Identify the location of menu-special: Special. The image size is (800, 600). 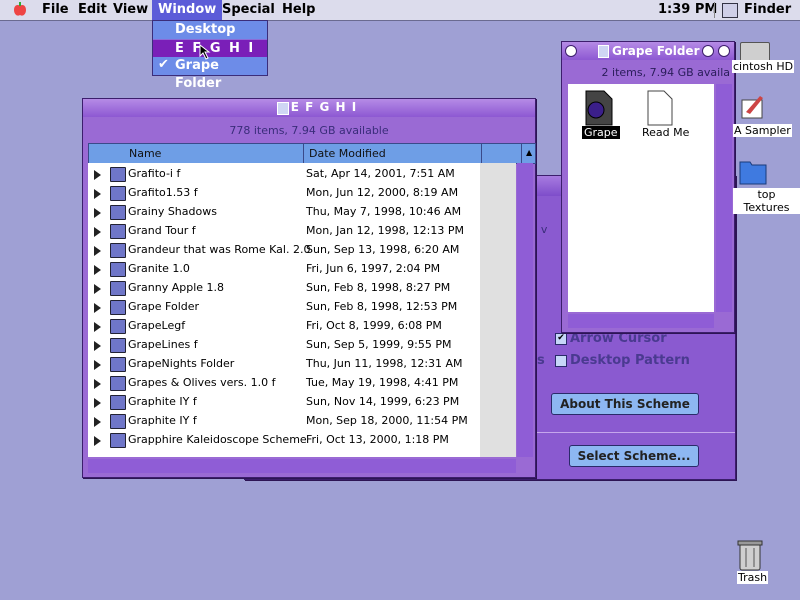
(248, 10).